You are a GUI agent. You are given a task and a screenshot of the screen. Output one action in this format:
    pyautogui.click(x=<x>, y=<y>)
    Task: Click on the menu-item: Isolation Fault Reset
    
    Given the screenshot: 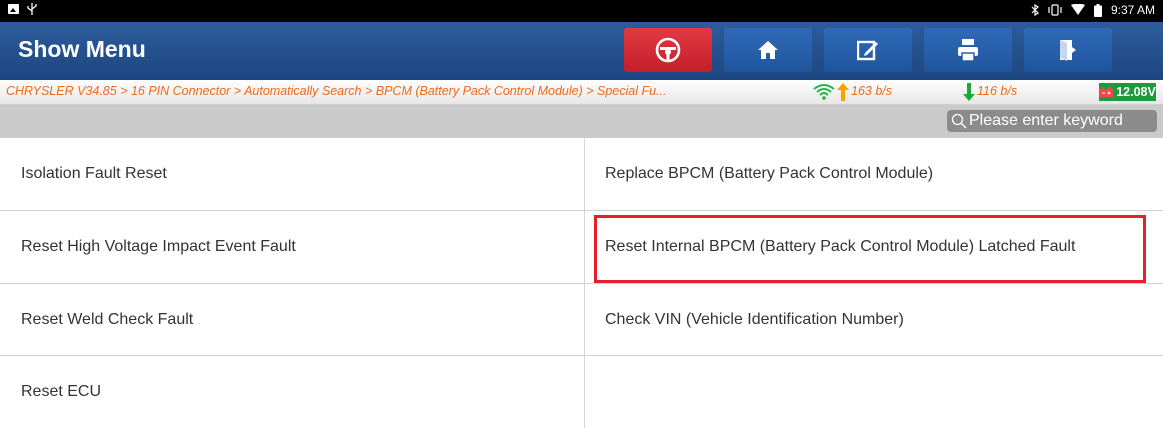 What is the action you would take?
    pyautogui.click(x=292, y=174)
    